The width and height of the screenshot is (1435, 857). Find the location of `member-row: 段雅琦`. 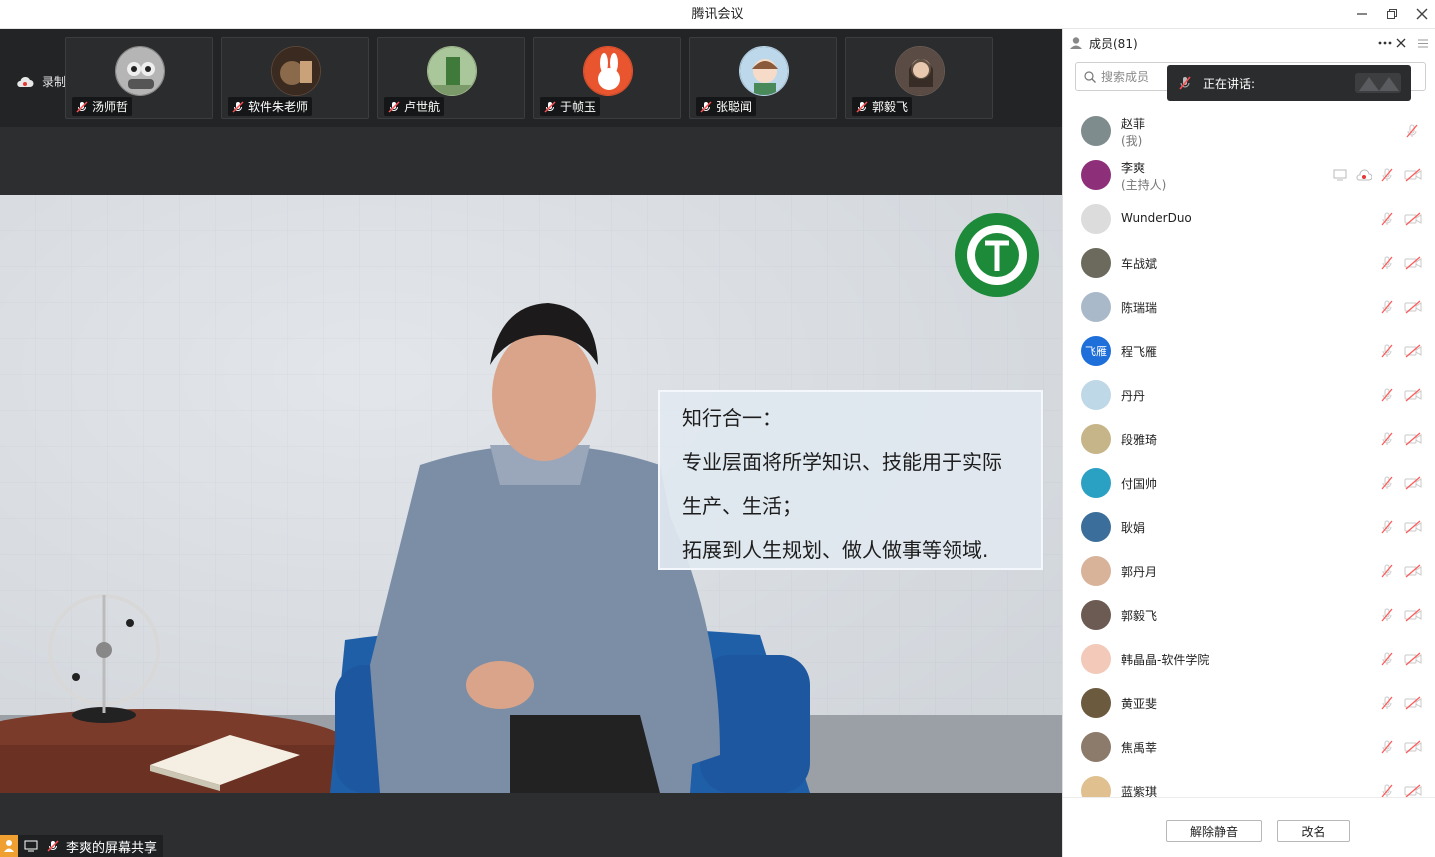

member-row: 段雅琦 is located at coordinates (1249, 439).